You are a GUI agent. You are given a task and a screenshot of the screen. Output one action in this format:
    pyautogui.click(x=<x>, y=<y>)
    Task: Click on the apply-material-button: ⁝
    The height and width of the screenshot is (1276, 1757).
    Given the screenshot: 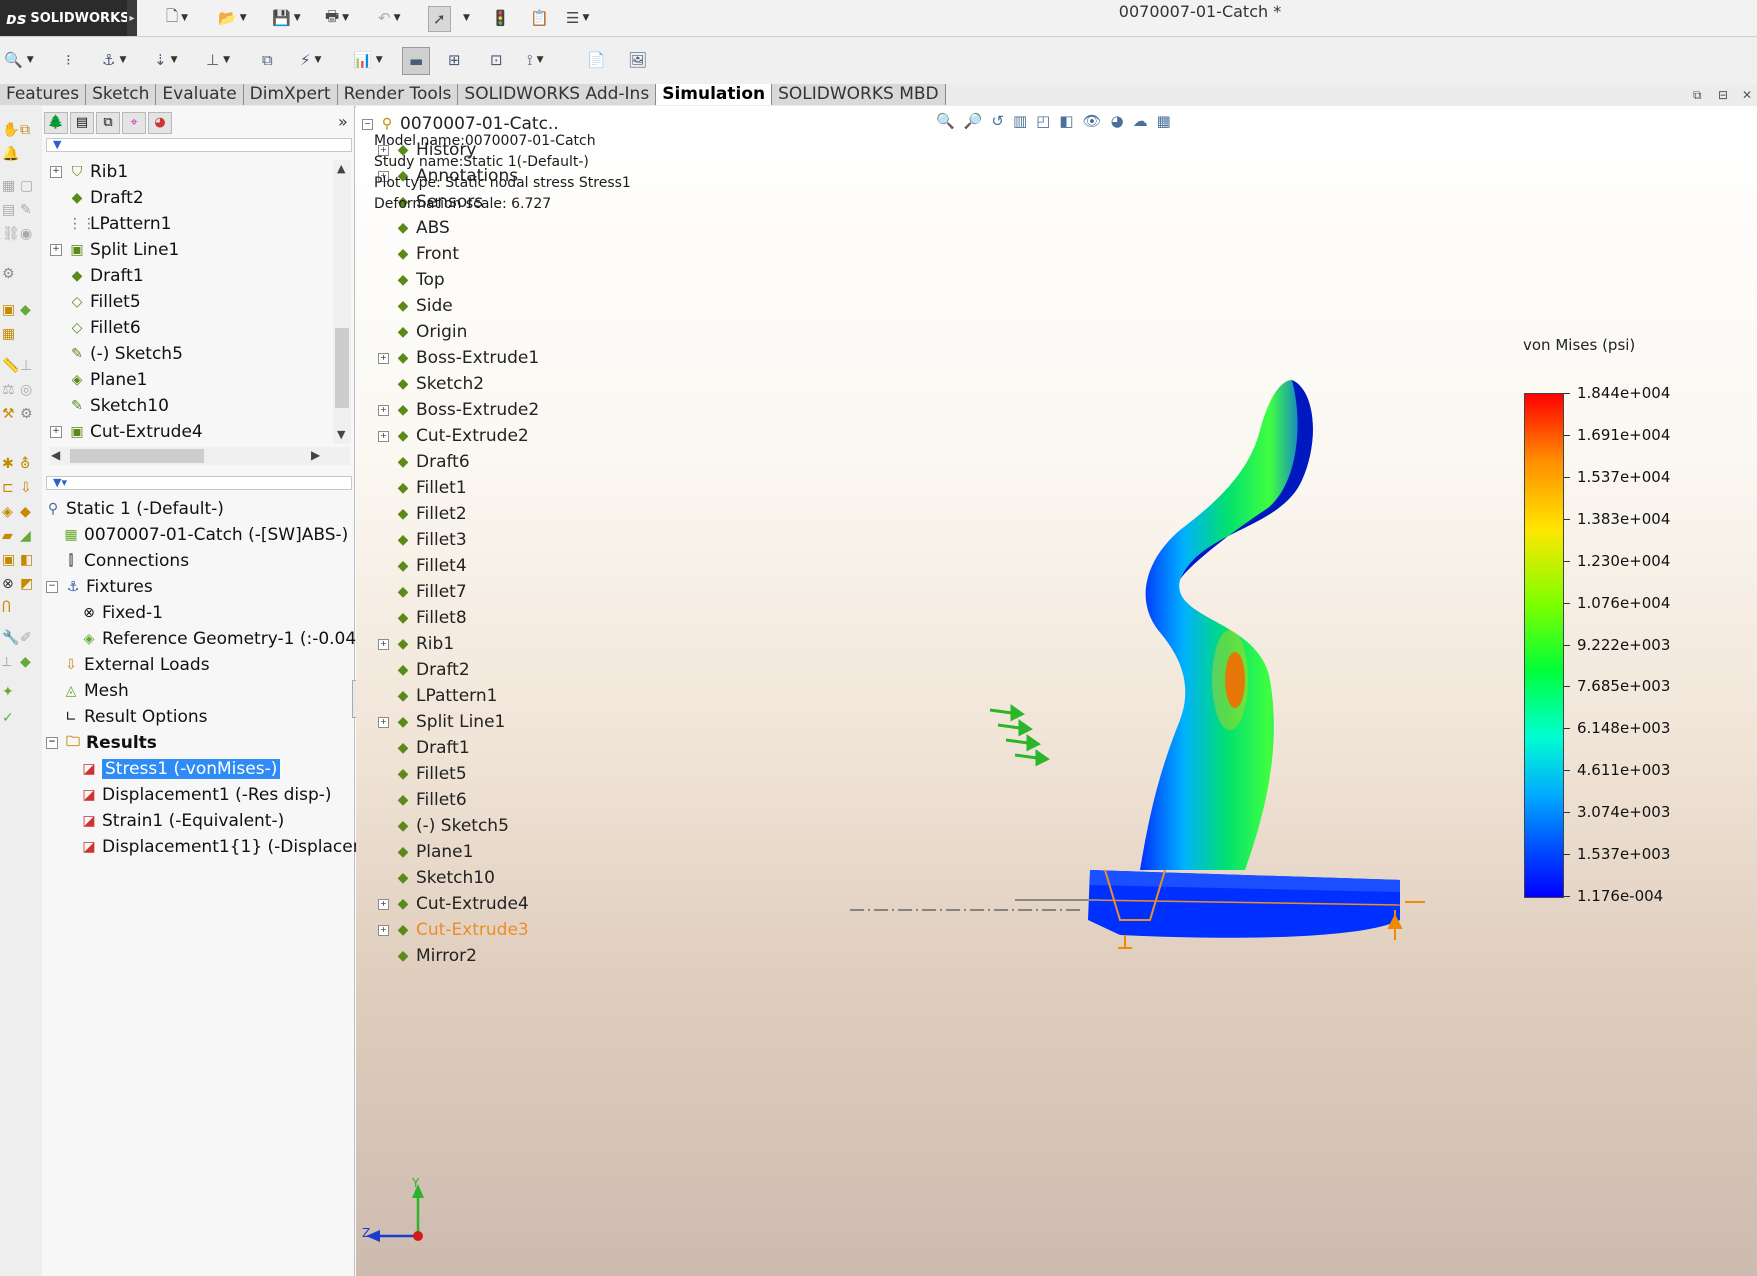 What is the action you would take?
    pyautogui.click(x=68, y=60)
    